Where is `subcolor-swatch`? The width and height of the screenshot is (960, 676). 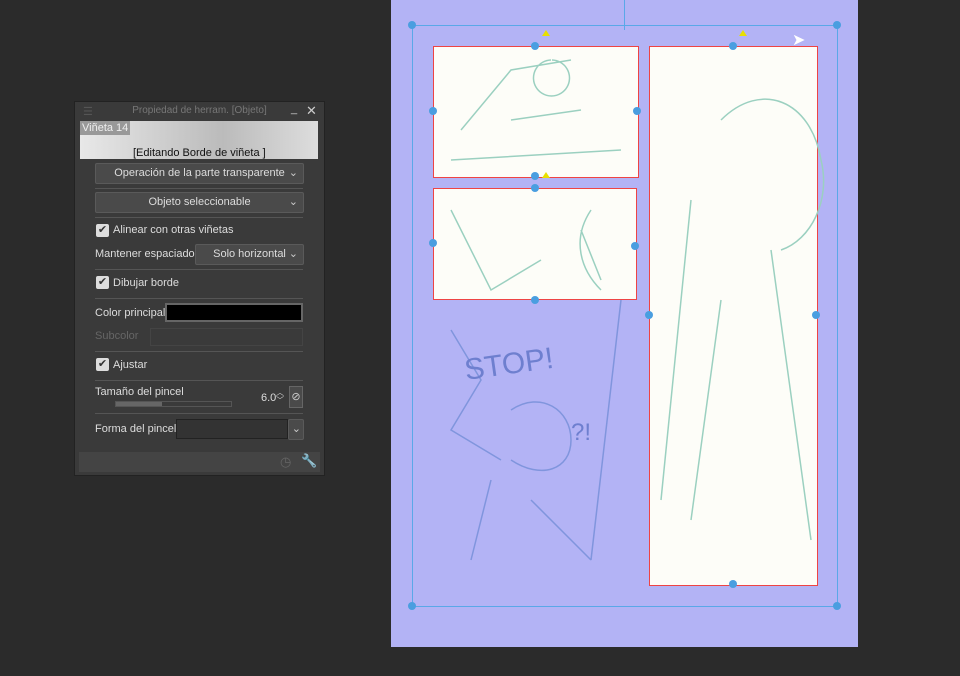
subcolor-swatch is located at coordinates (226, 337).